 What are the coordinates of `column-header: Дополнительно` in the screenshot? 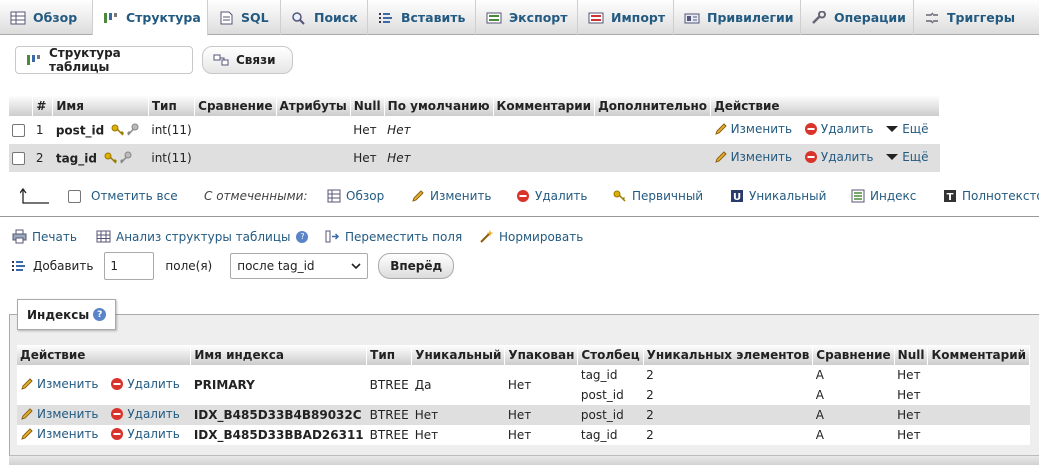 It's located at (653, 105).